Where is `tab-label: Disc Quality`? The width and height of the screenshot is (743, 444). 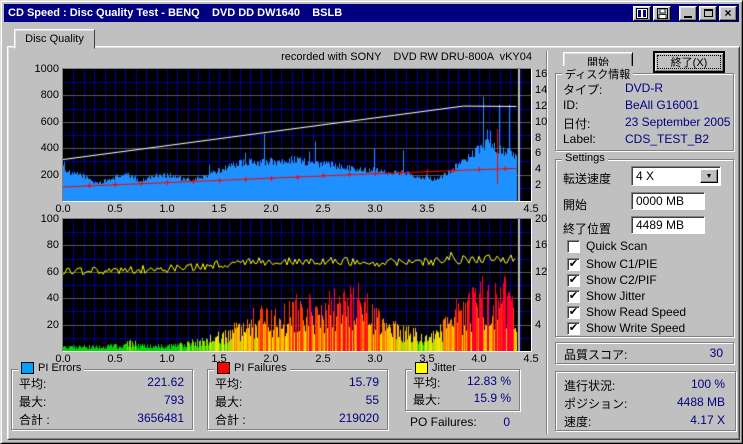
tab-label: Disc Quality is located at coordinates (54, 39).